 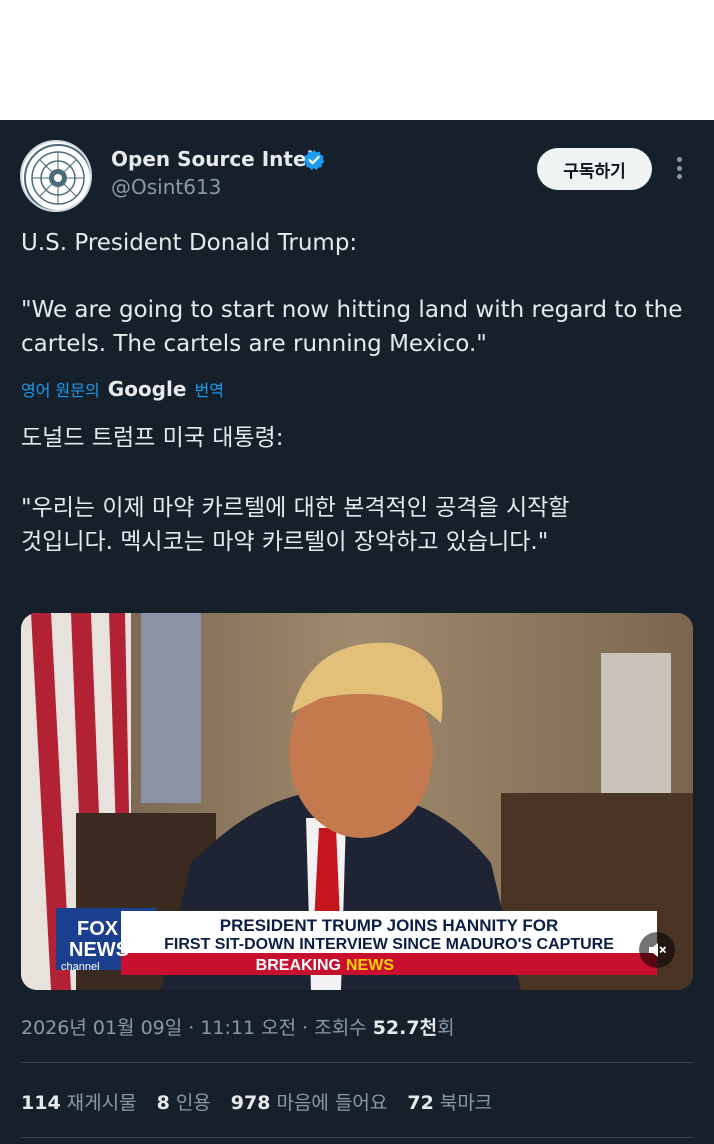 What do you see at coordinates (332, 1103) in the screenshot?
I see `likes-label: 마음에 들어요` at bounding box center [332, 1103].